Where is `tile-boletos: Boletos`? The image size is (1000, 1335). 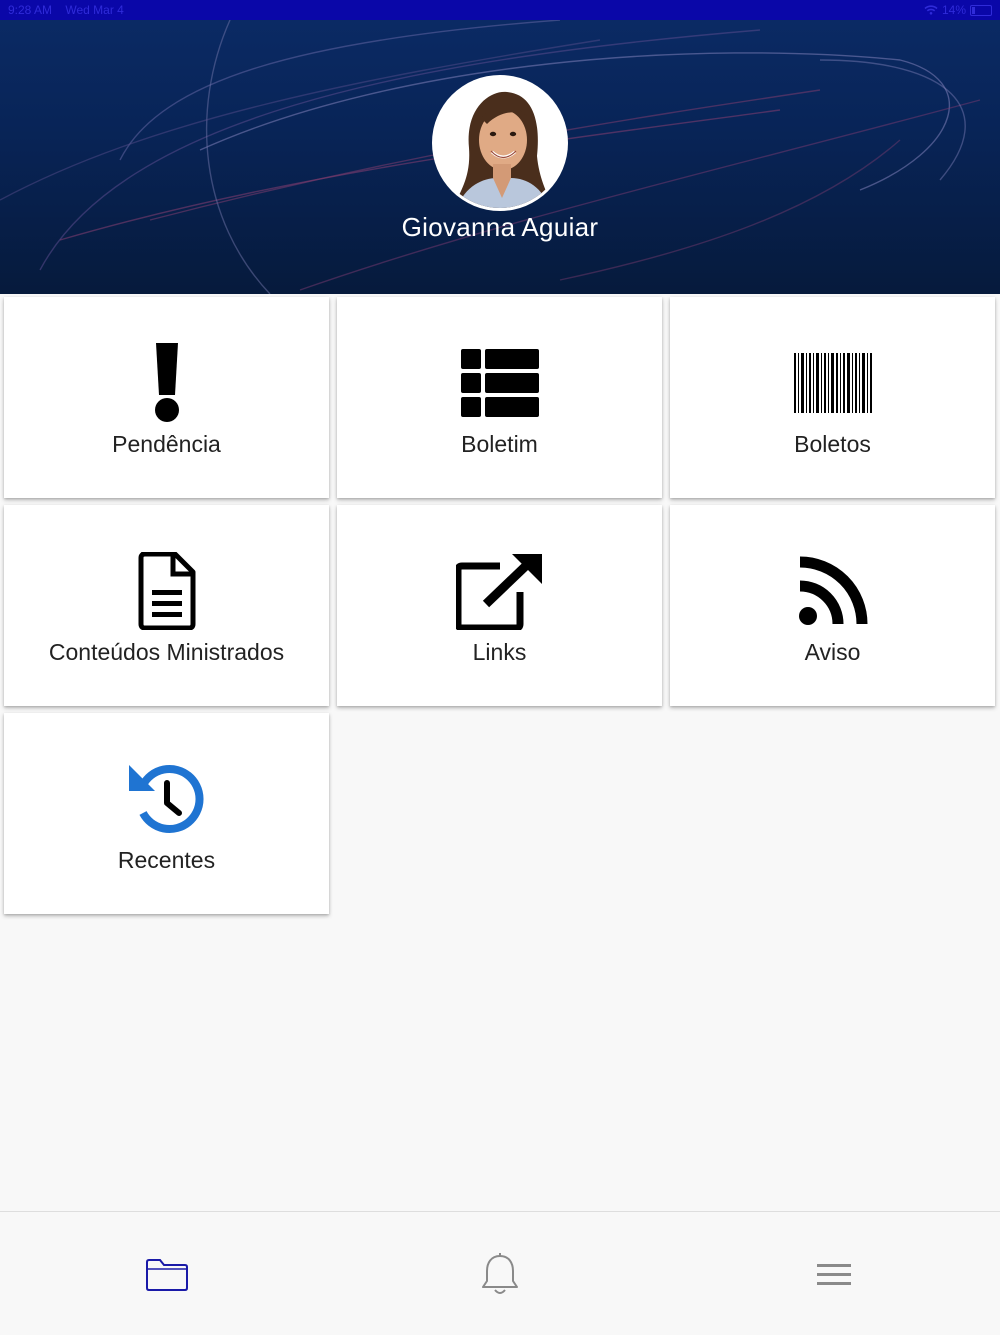
tile-boletos: Boletos is located at coordinates (832, 397).